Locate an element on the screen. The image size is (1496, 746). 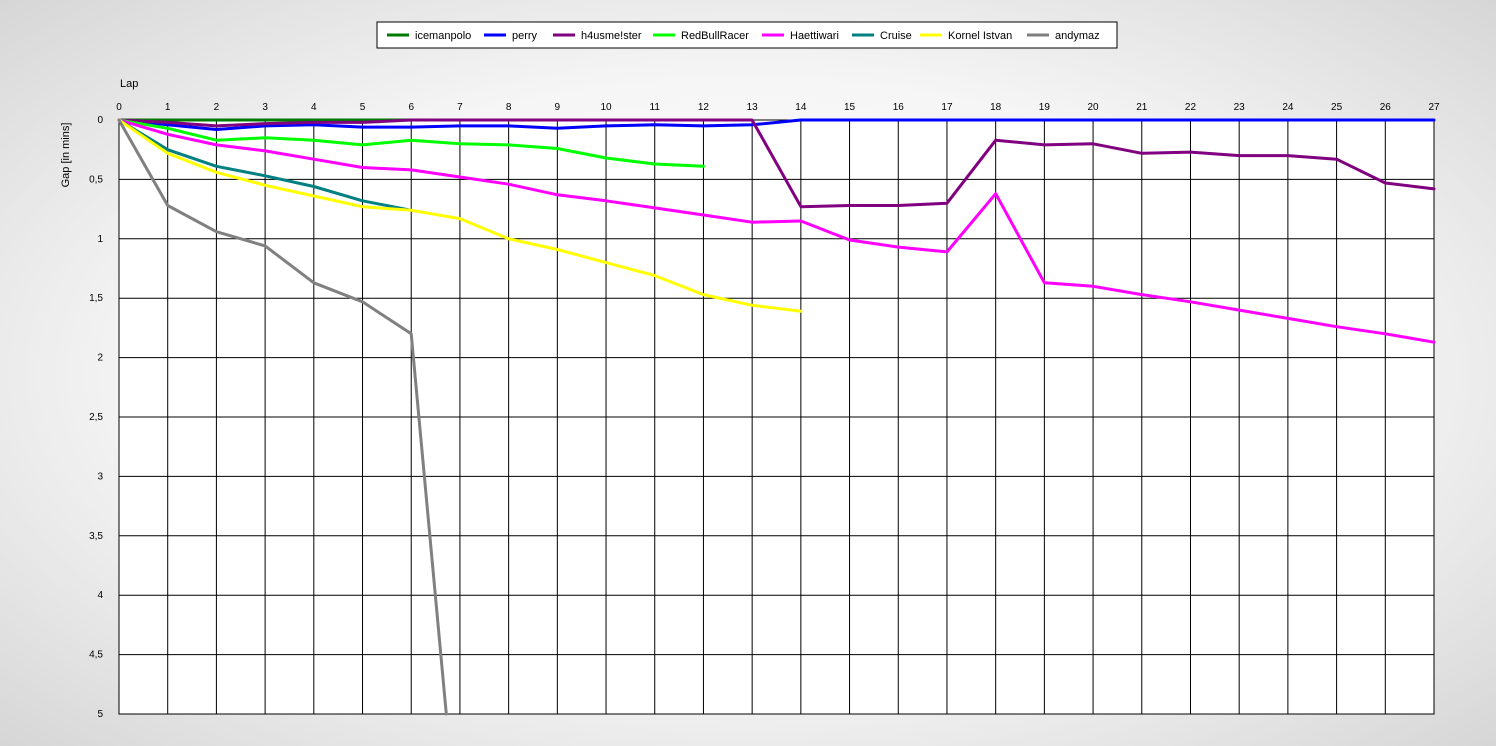
x-tick-label: 7 is located at coordinates (460, 107).